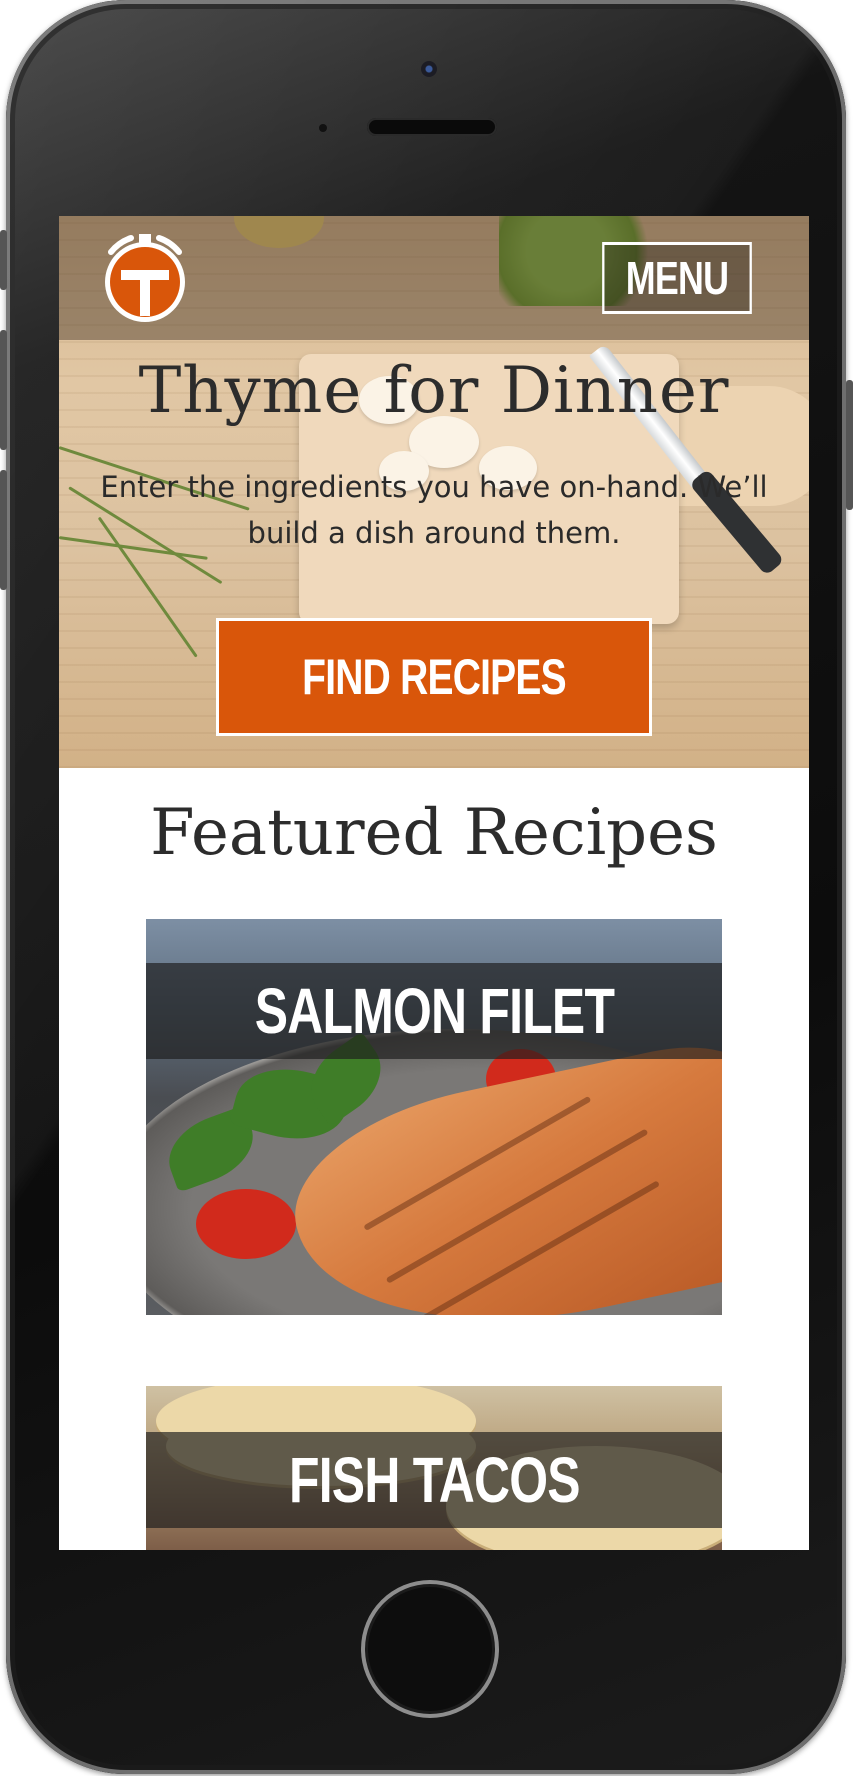  Describe the element at coordinates (3, 530) in the screenshot. I see `volume-down-button` at that location.